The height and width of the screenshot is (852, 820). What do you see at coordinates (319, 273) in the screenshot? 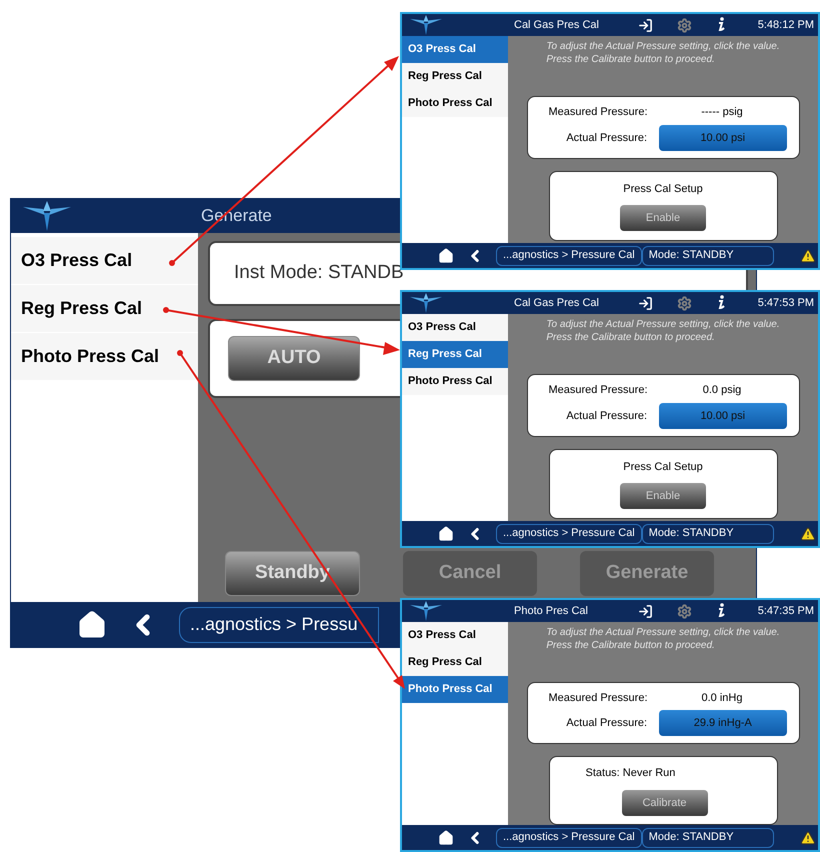
I see `inst-mode-text: Inst Mode: STANDB` at bounding box center [319, 273].